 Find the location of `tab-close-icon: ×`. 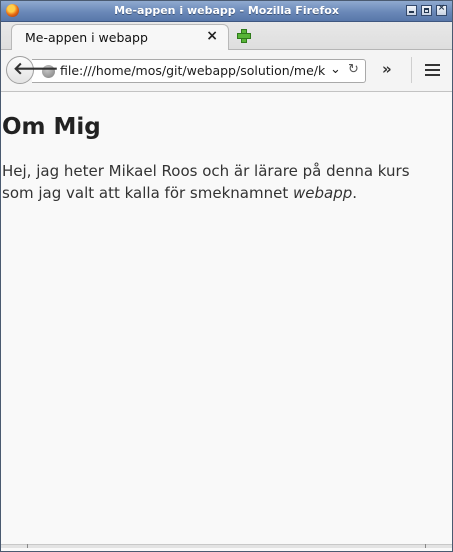

tab-close-icon: × is located at coordinates (212, 36).